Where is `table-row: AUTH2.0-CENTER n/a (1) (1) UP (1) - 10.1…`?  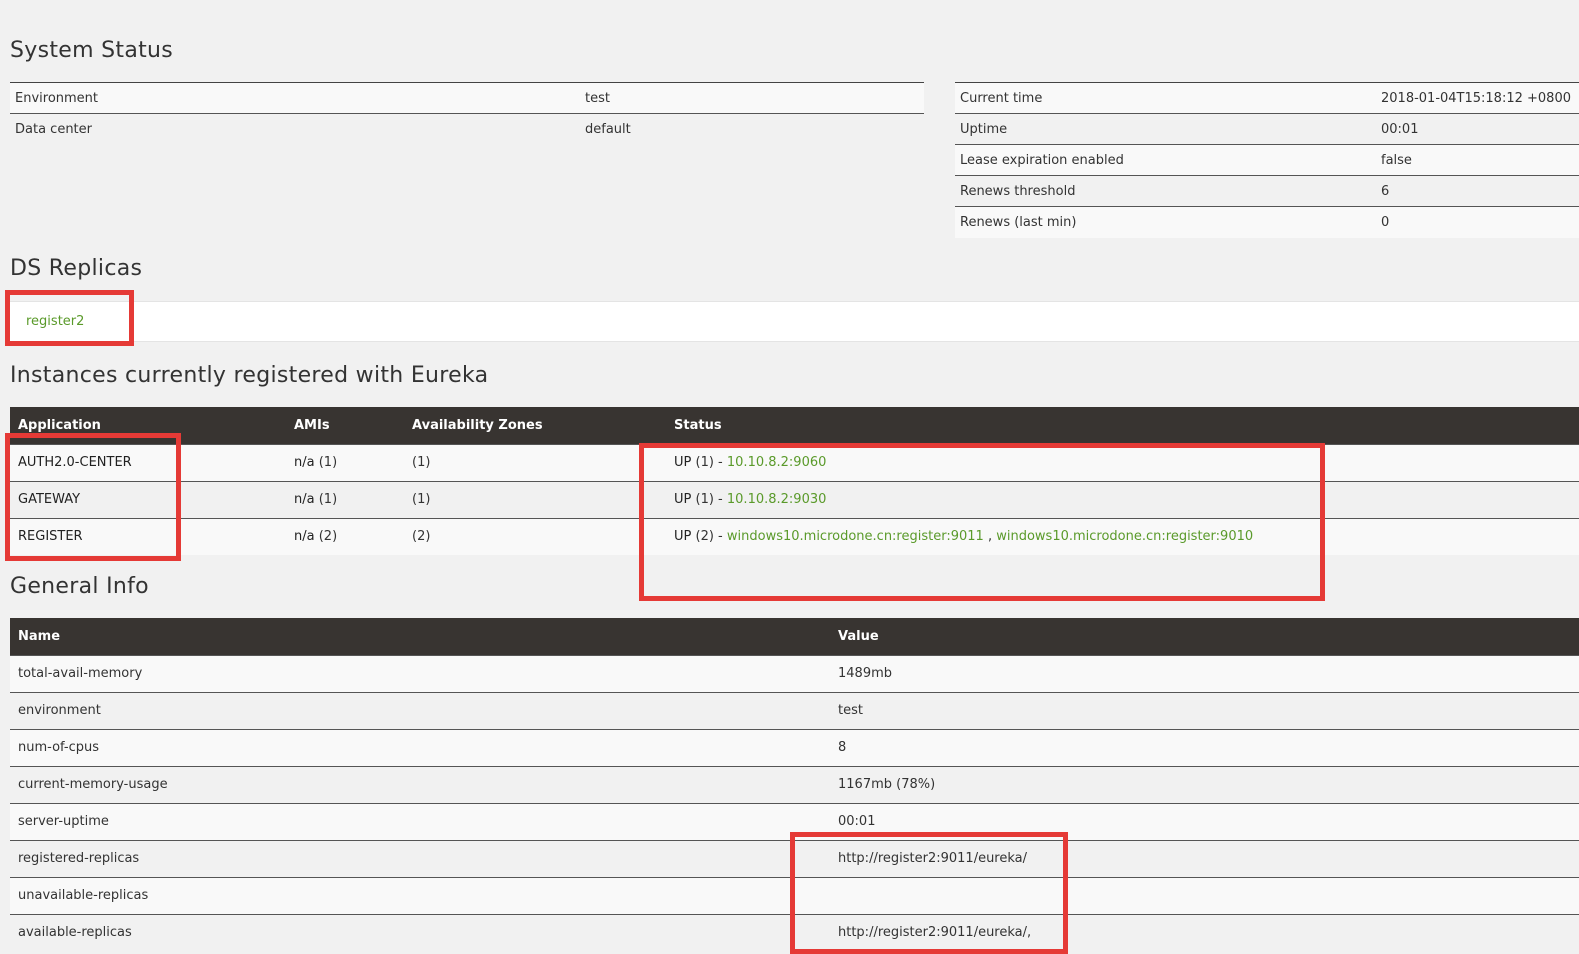
table-row: AUTH2.0-CENTER n/a (1) (1) UP (1) - 10.1… is located at coordinates (794, 462).